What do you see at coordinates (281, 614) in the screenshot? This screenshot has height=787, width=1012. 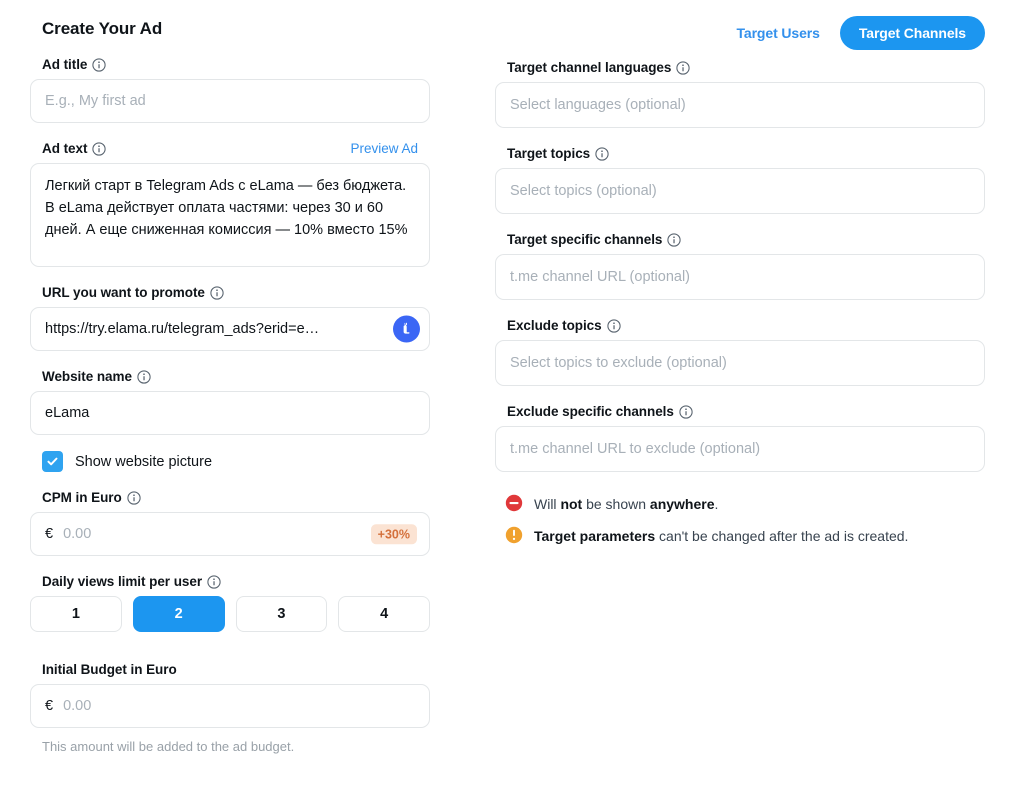 I see `daily-views-option-3: 3` at bounding box center [281, 614].